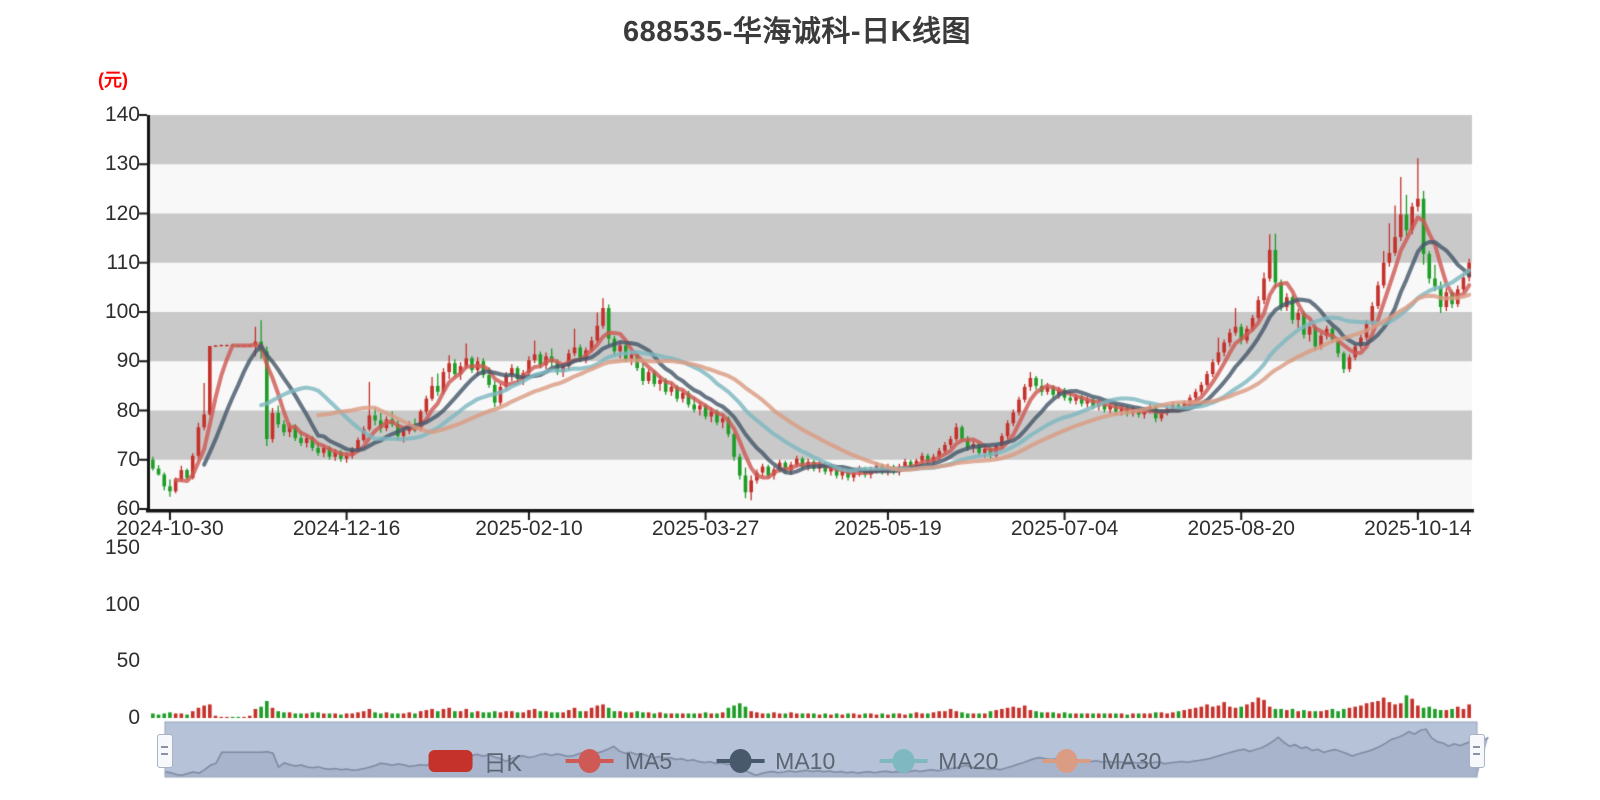  Describe the element at coordinates (122, 311) in the screenshot. I see `price-tick-label: 100` at that location.